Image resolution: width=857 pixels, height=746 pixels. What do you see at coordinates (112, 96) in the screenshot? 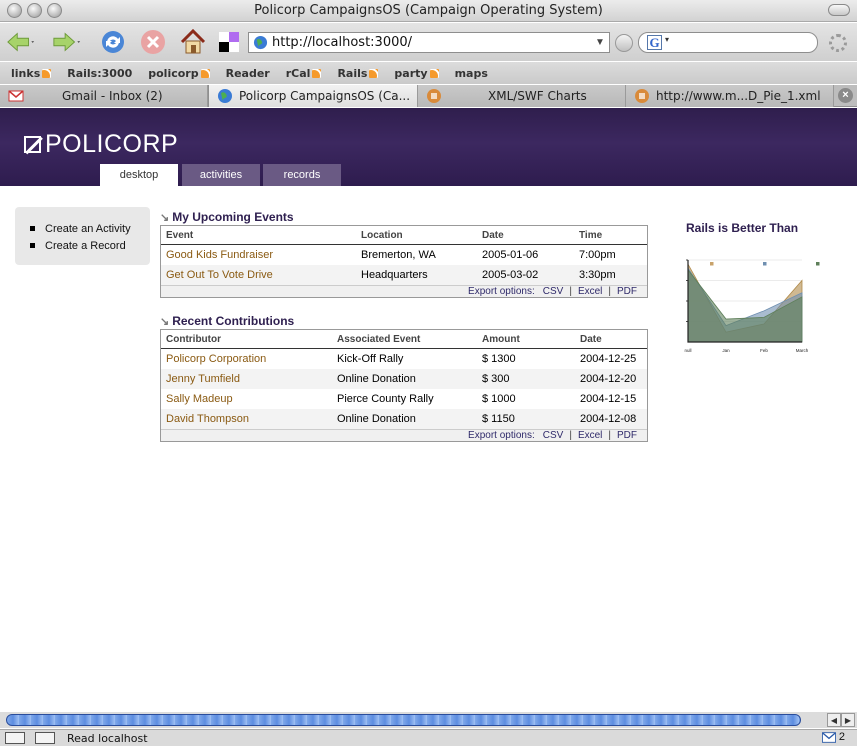
I see `tab-label: Gmail - Inbox (2)` at bounding box center [112, 96].